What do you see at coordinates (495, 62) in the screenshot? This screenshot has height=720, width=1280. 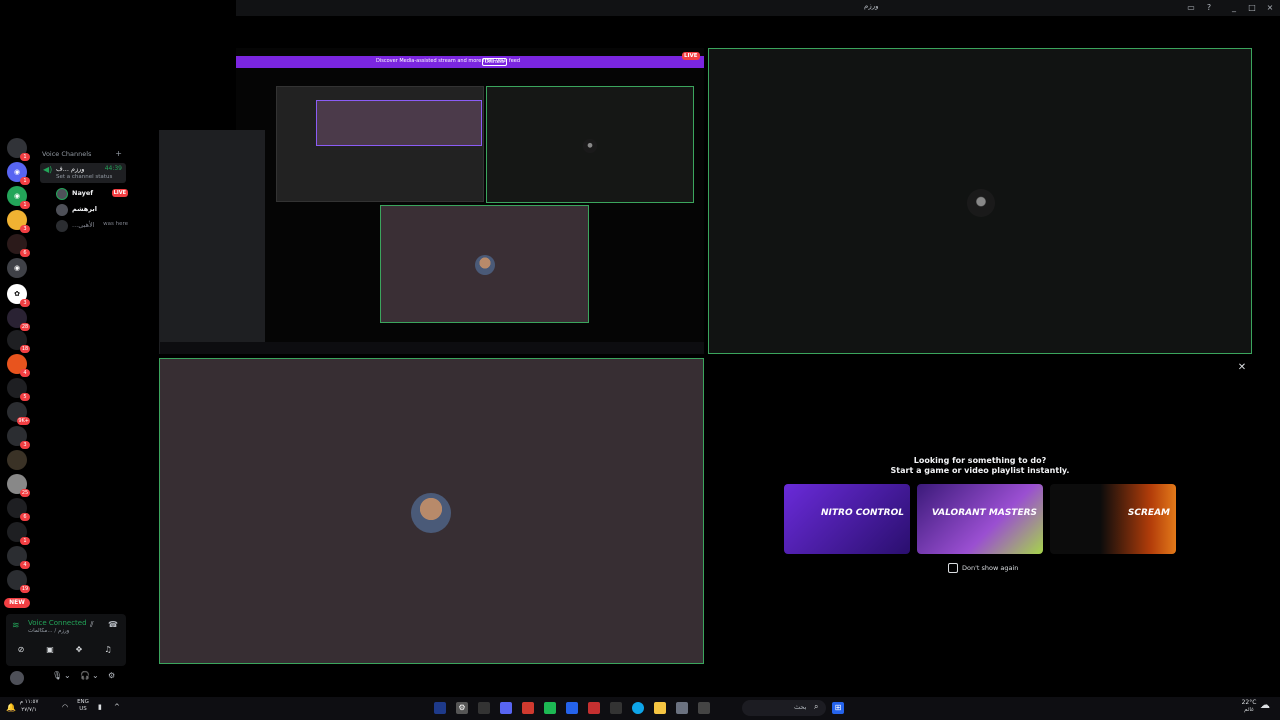 I see `banner-dismiss-button: Dismiss` at bounding box center [495, 62].